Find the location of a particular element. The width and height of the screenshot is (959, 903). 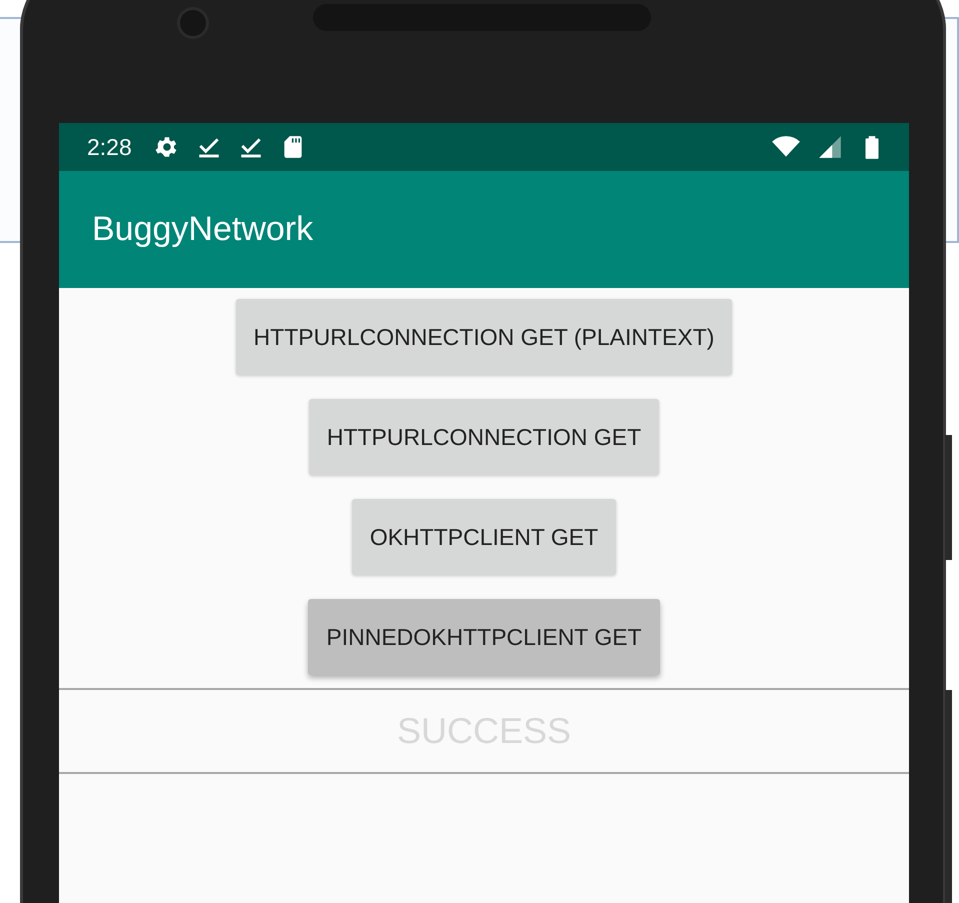

request-button: OKHTTPCLIENT GET is located at coordinates (484, 537).